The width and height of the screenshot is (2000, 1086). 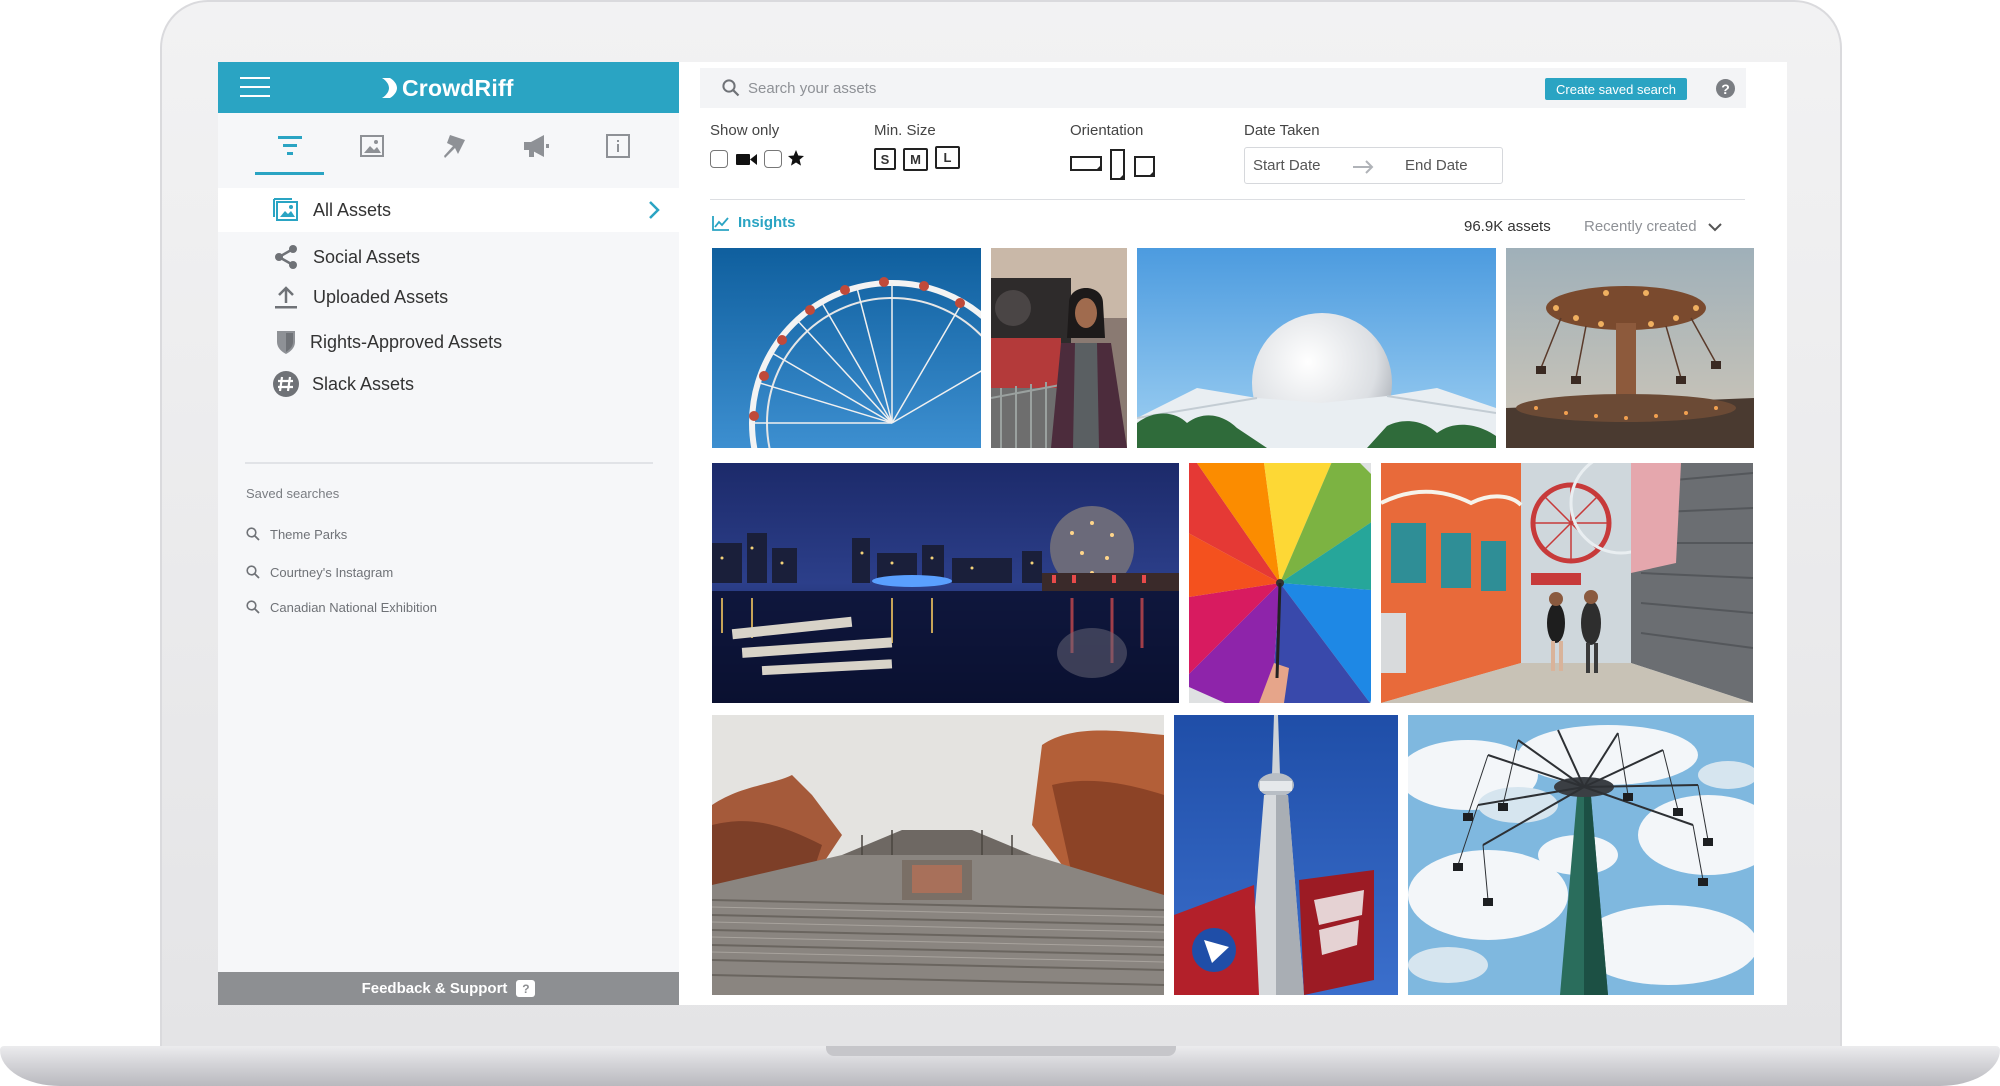 I want to click on help-badge-icon: ?, so click(x=526, y=988).